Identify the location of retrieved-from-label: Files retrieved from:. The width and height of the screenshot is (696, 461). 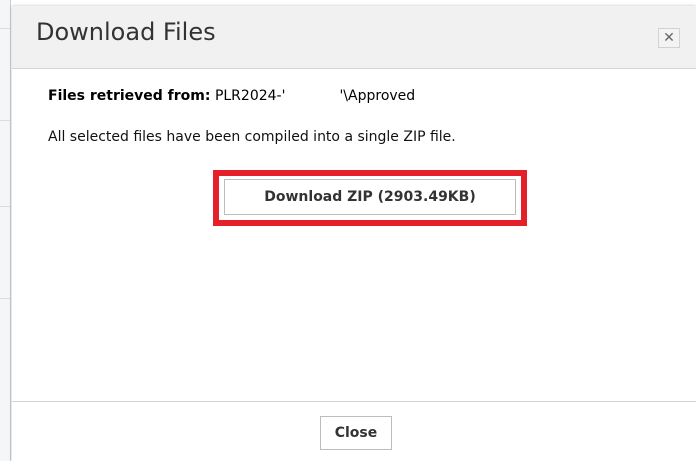
(129, 96).